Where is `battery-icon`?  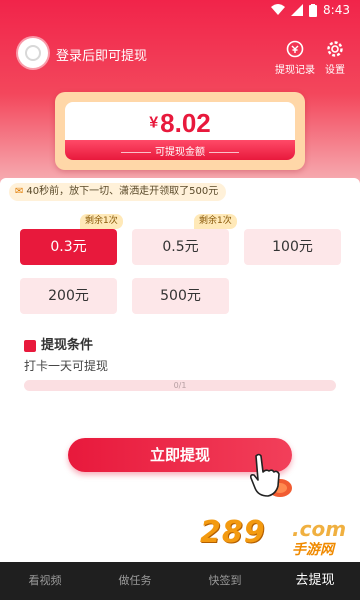
battery-icon is located at coordinates (313, 10).